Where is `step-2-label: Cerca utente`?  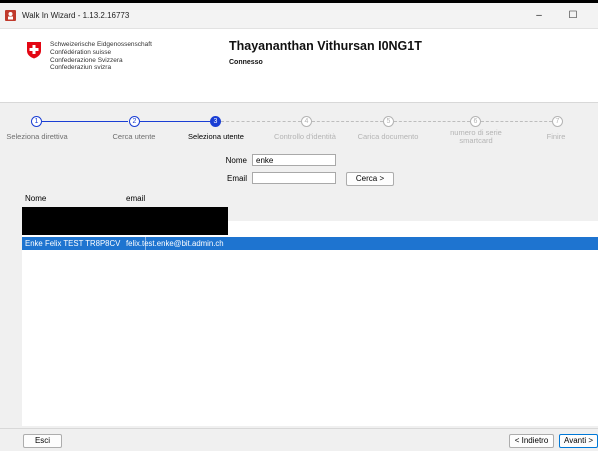
step-2-label: Cerca utente is located at coordinates (134, 136).